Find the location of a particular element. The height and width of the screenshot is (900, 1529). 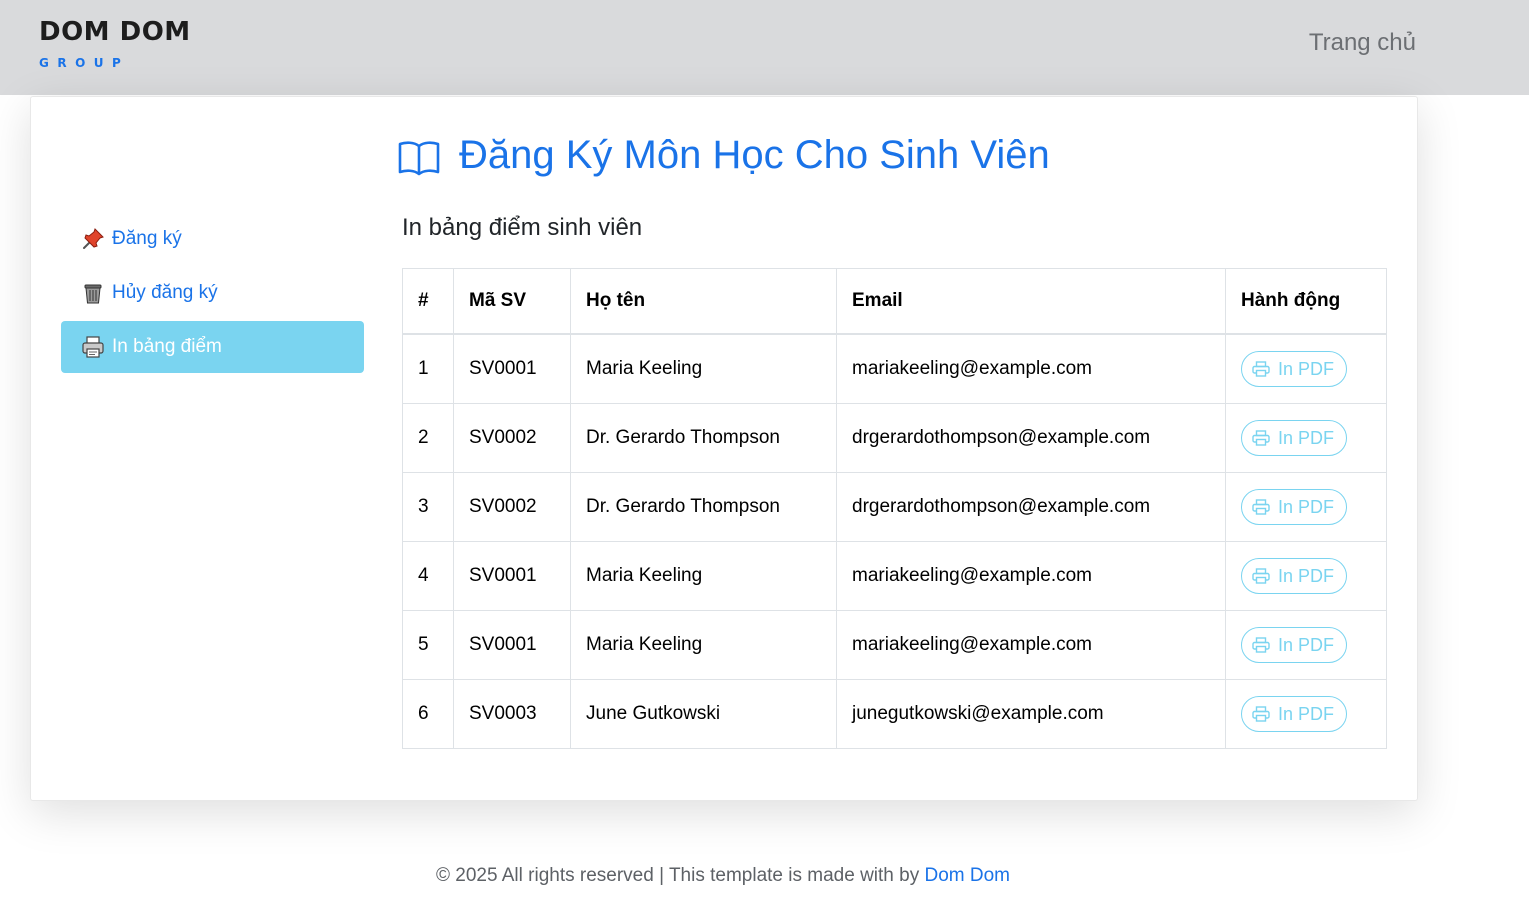

sidebar-item-register: Đăng ký is located at coordinates (212, 239).